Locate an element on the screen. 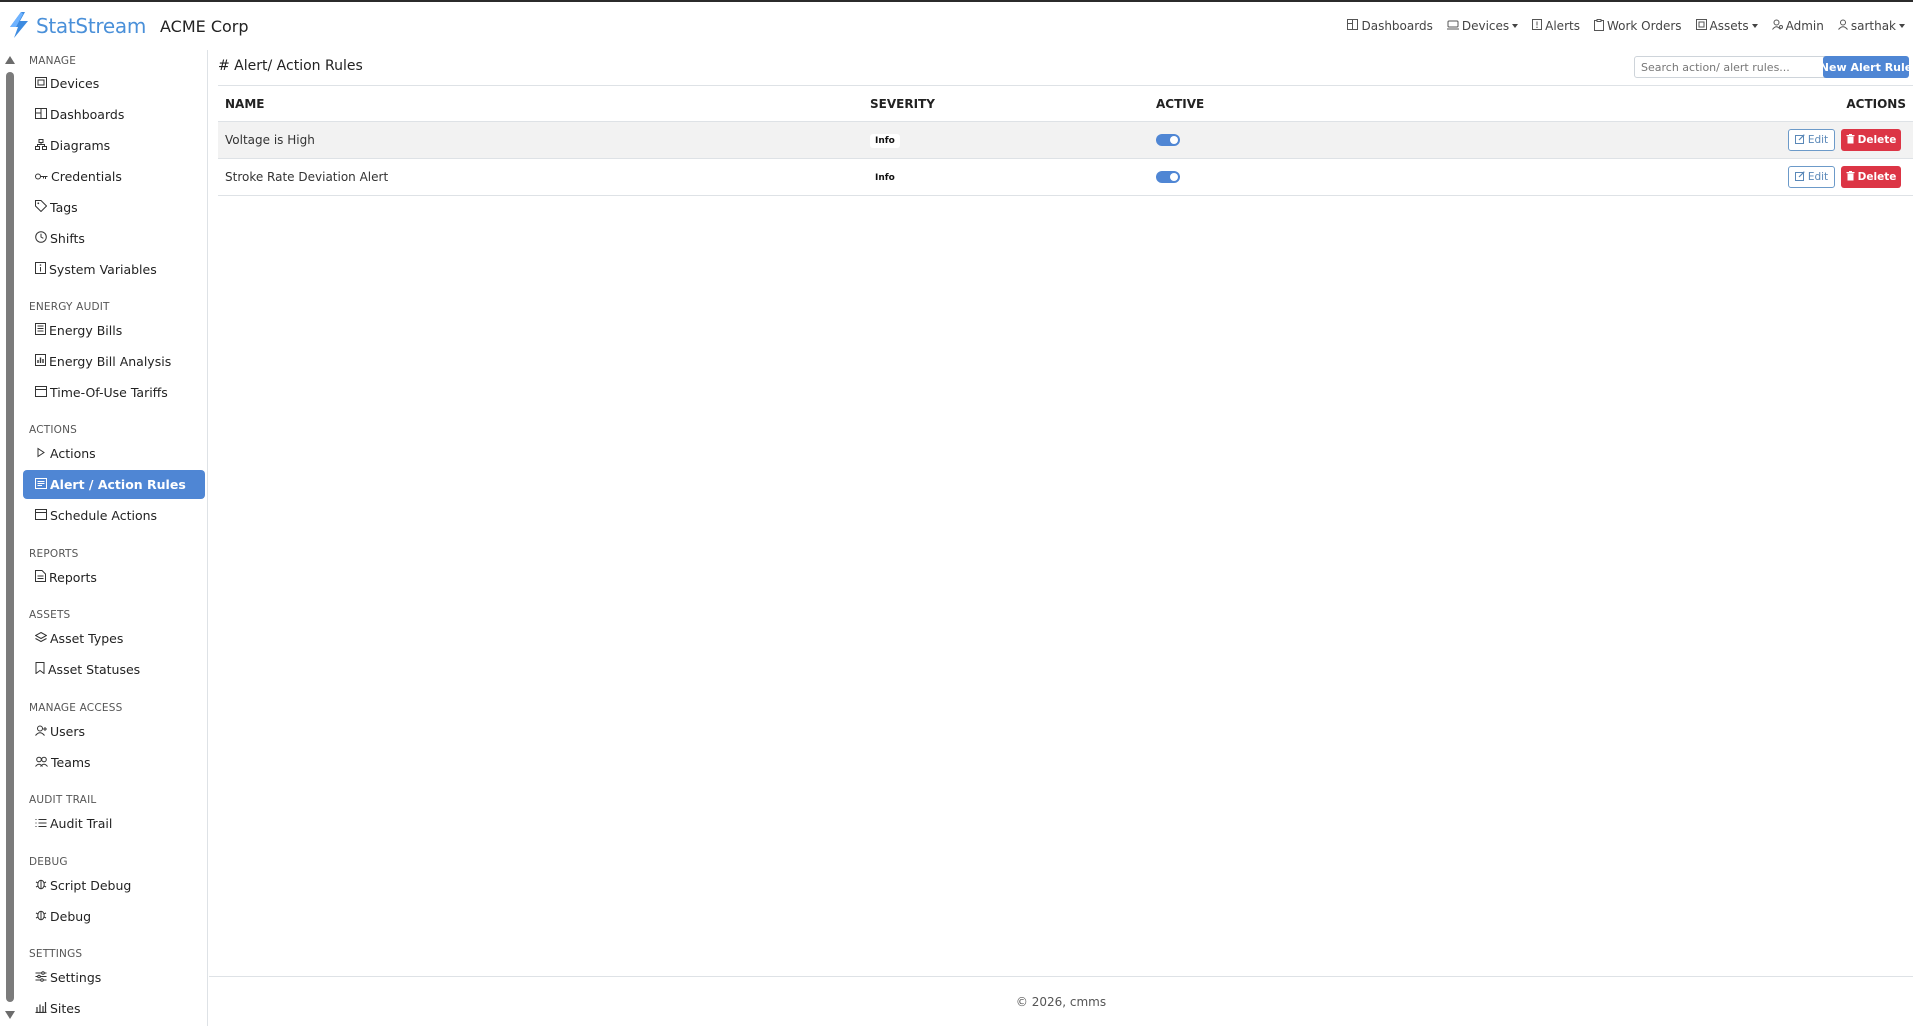  diagram-icon is located at coordinates (42, 145).